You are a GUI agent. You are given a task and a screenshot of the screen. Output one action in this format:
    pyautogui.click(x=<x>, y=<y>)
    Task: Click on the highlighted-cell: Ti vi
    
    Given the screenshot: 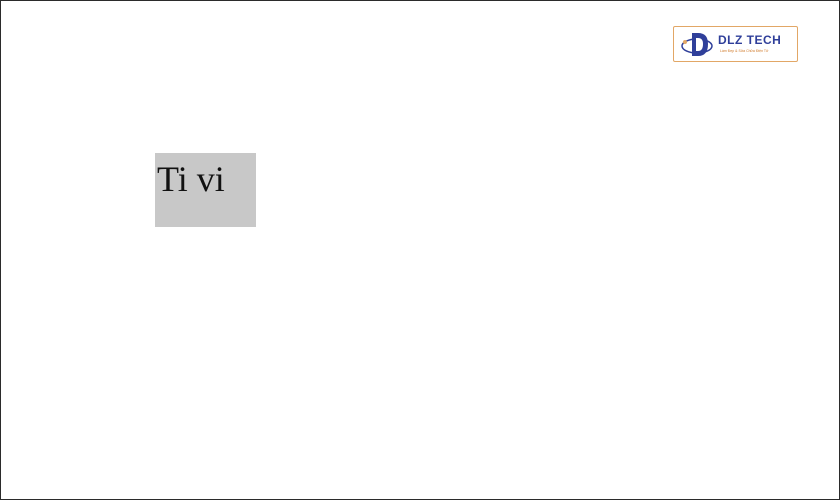 What is the action you would take?
    pyautogui.click(x=205, y=190)
    